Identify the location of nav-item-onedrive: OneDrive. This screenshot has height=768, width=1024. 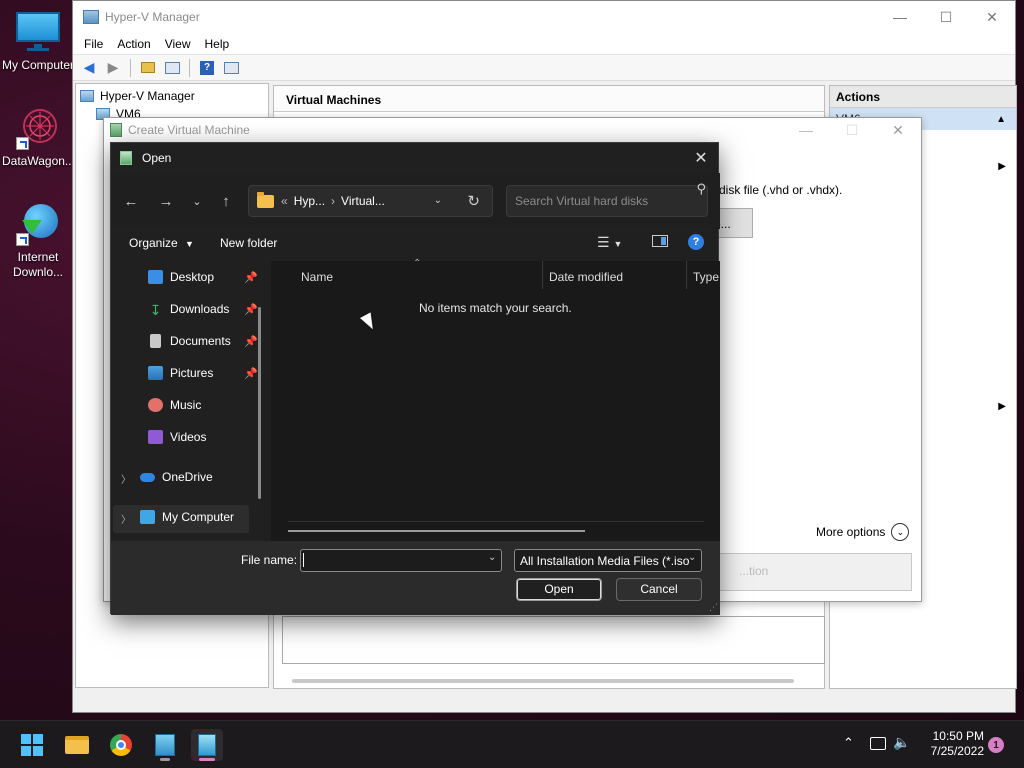
(195, 477).